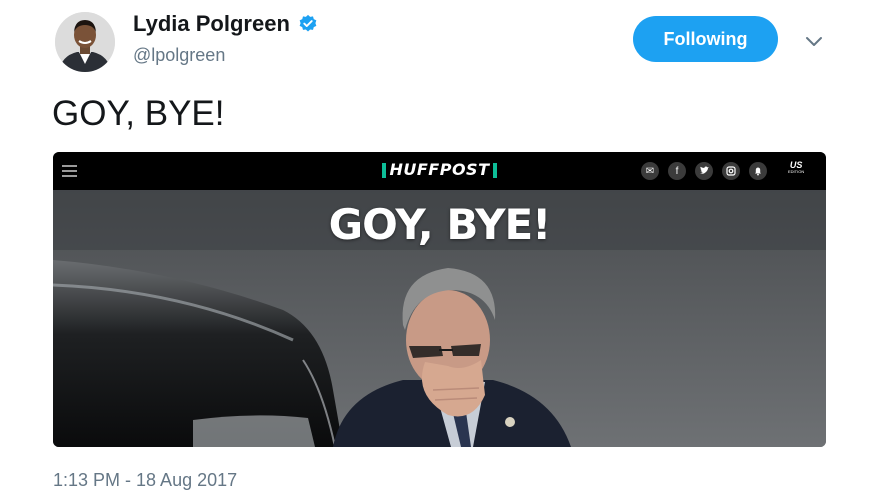 The image size is (880, 495). Describe the element at coordinates (85, 42) in the screenshot. I see `avatar` at that location.